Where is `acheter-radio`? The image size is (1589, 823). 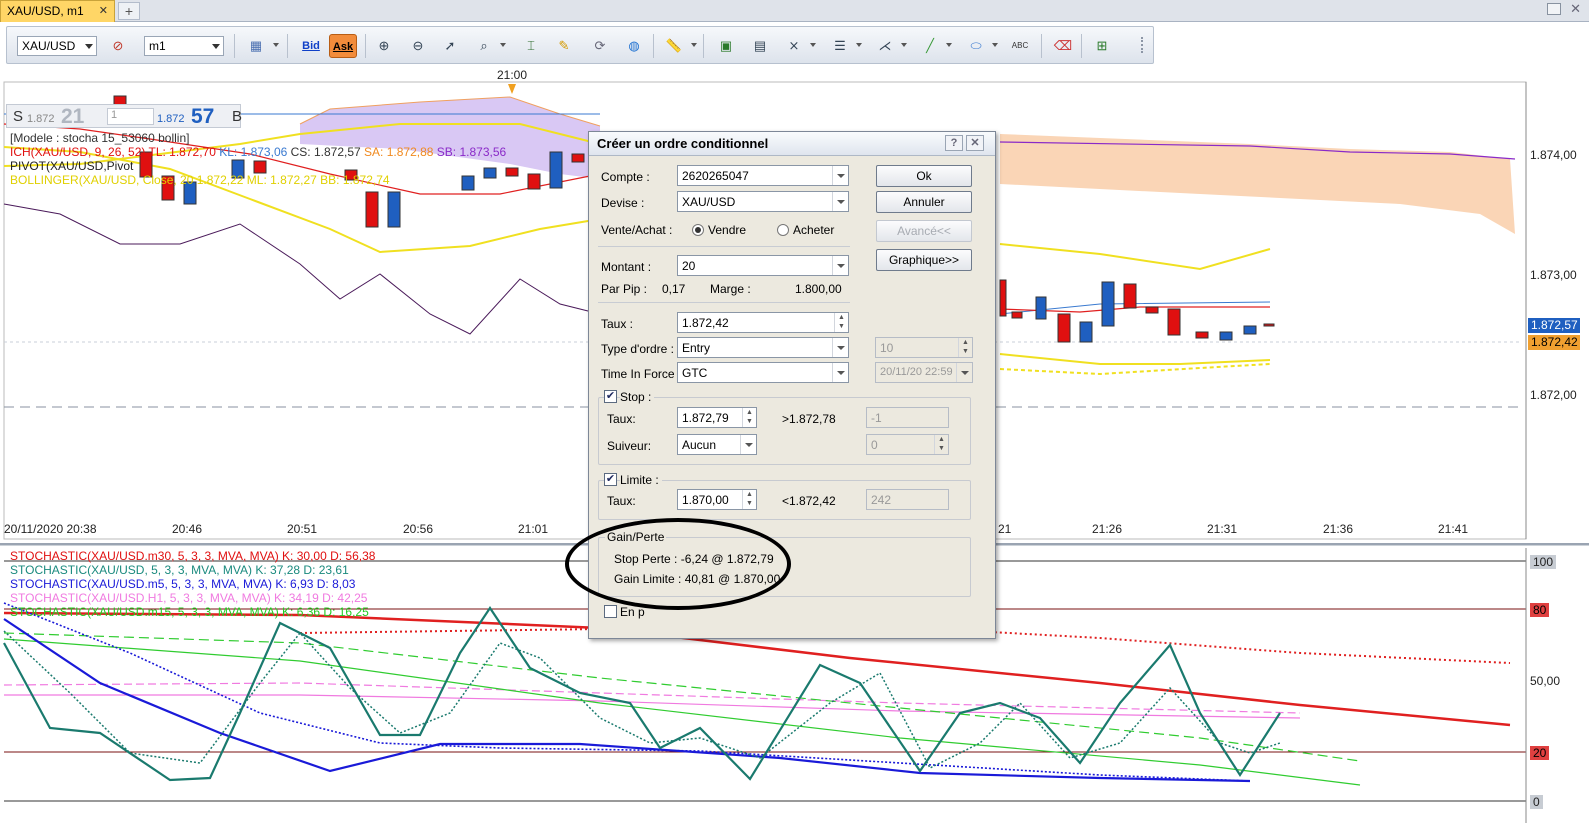
acheter-radio is located at coordinates (783, 230).